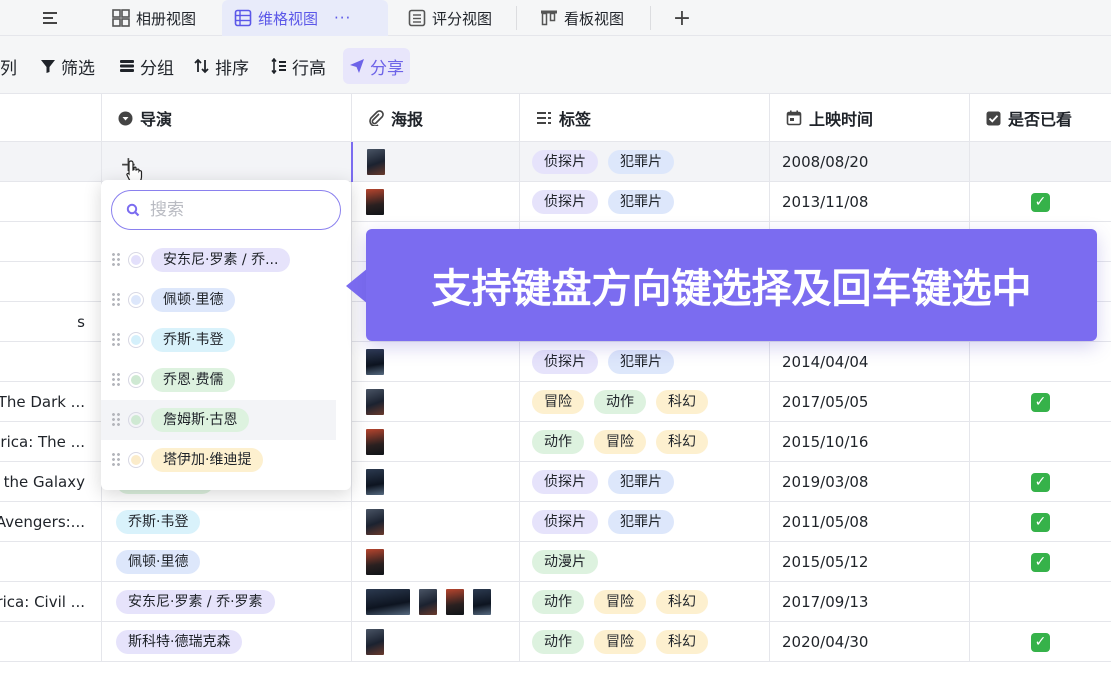  I want to click on release-date-cell: 2017/05/05, so click(869, 402).